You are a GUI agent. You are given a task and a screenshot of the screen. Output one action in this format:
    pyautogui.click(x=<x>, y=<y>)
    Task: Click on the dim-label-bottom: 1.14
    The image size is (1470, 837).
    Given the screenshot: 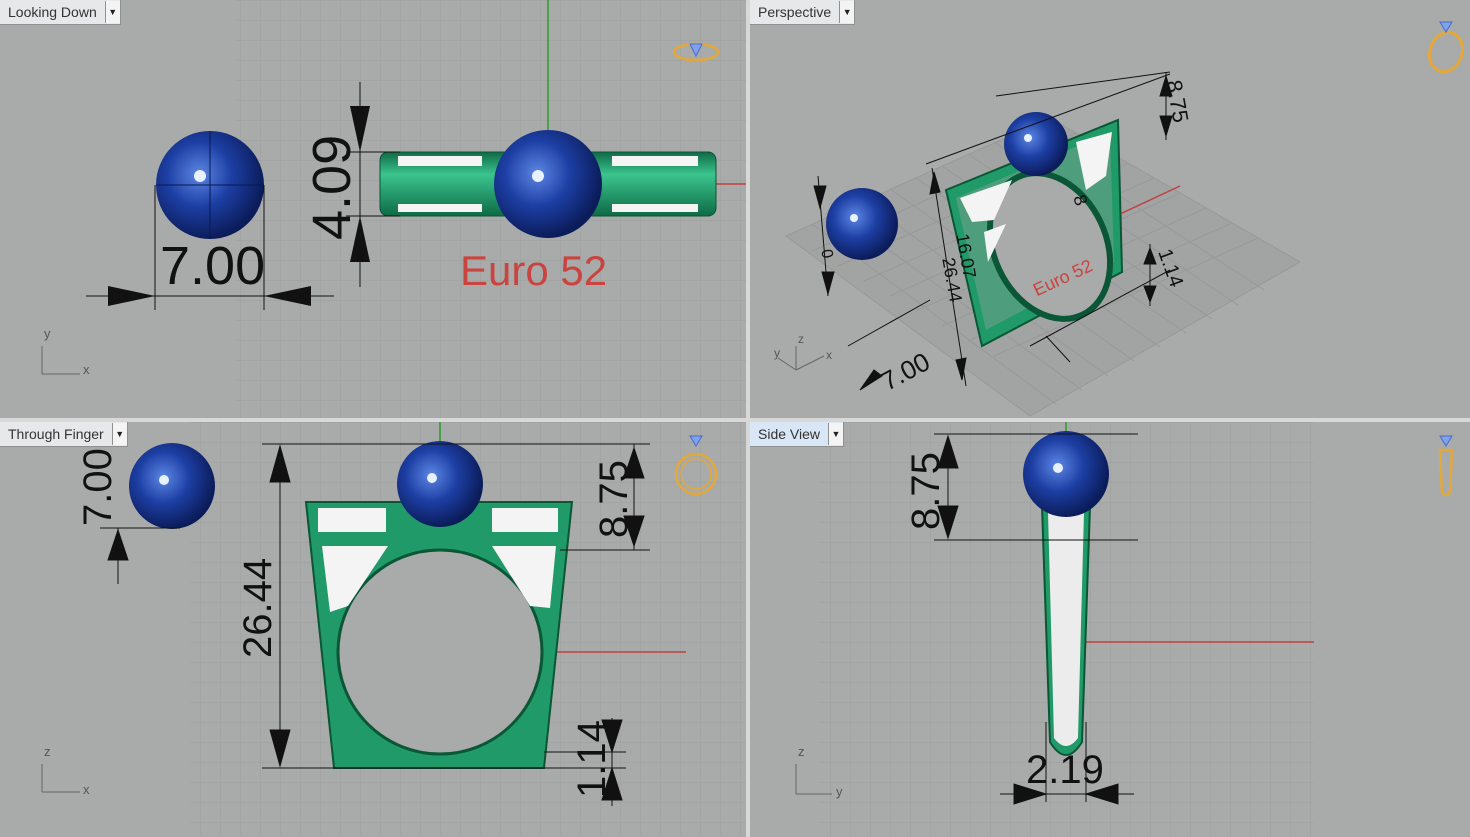 What is the action you would take?
    pyautogui.click(x=592, y=759)
    